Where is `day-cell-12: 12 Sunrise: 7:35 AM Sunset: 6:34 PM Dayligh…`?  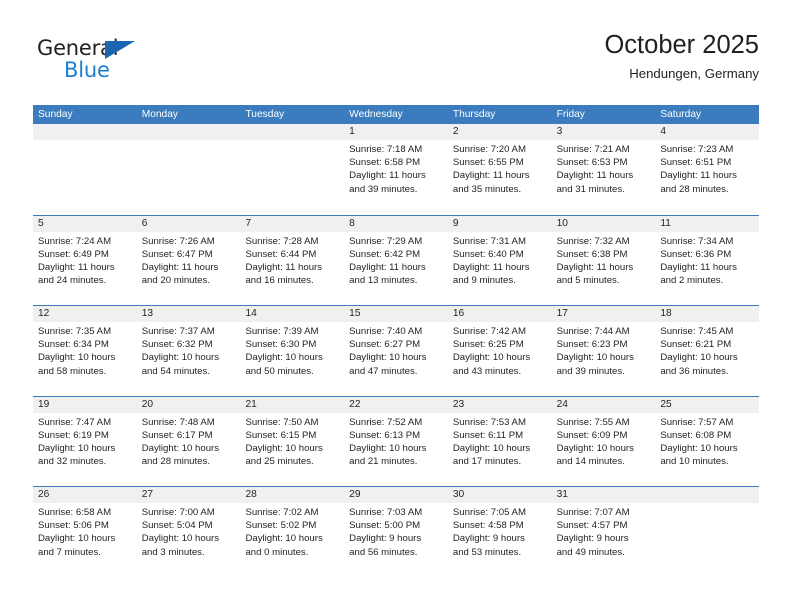 day-cell-12: 12 Sunrise: 7:35 AM Sunset: 6:34 PM Dayligh… is located at coordinates (85, 351).